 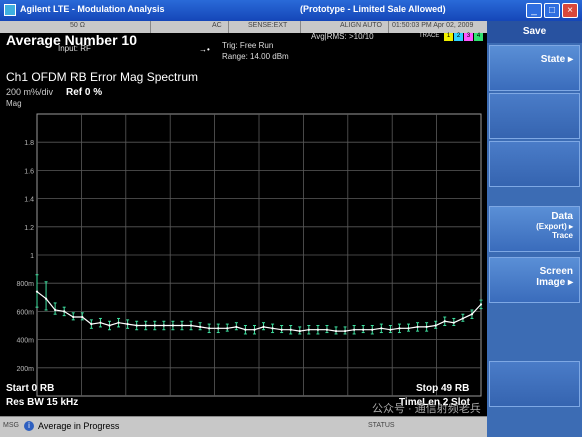 What do you see at coordinates (25, 341) in the screenshot?
I see `y-tick-label: 400m` at bounding box center [25, 341].